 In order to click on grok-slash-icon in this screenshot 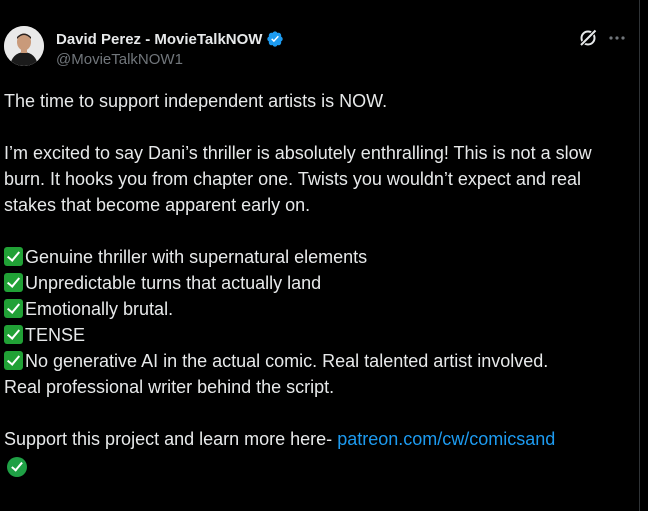, I will do `click(588, 38)`.